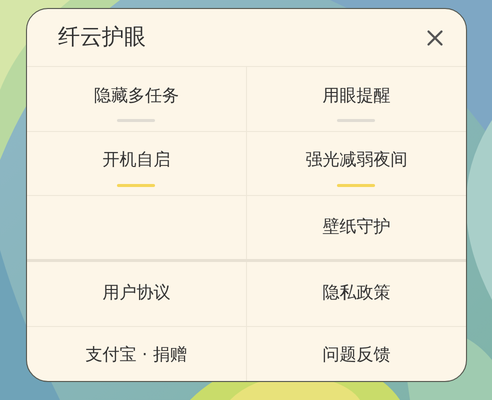  Describe the element at coordinates (356, 294) in the screenshot. I see `menu-link: 隐私政策` at that location.